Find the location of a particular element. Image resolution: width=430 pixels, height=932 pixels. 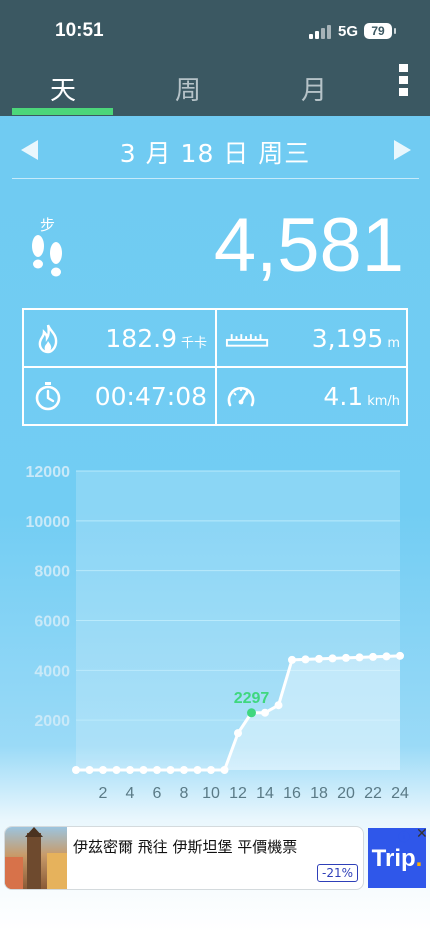

battery-icon: 79 is located at coordinates (380, 31).